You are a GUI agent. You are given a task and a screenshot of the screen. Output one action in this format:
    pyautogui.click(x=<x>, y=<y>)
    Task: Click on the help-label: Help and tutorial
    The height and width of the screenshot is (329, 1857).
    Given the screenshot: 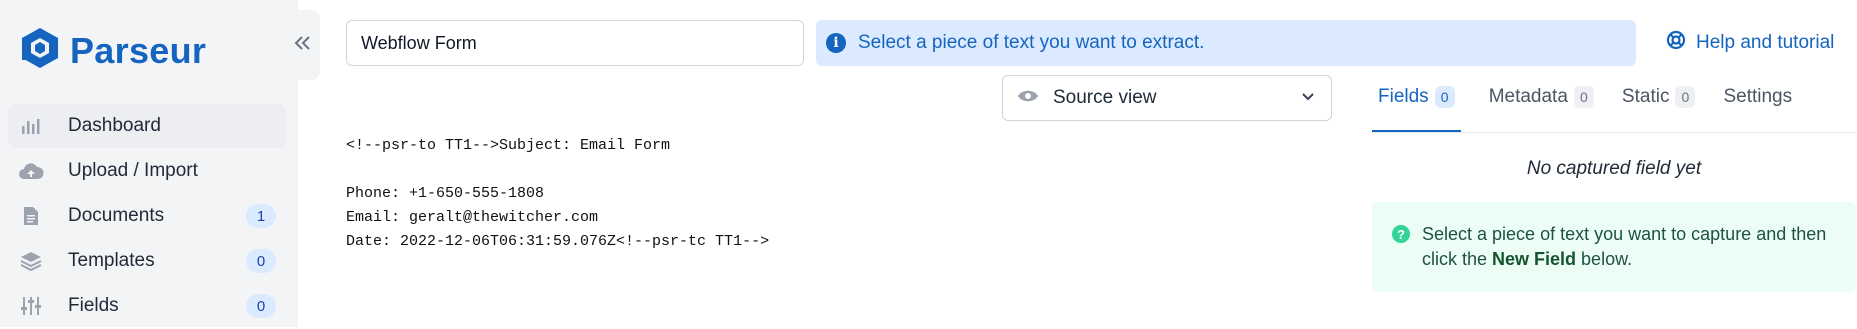 What is the action you would take?
    pyautogui.click(x=1765, y=42)
    